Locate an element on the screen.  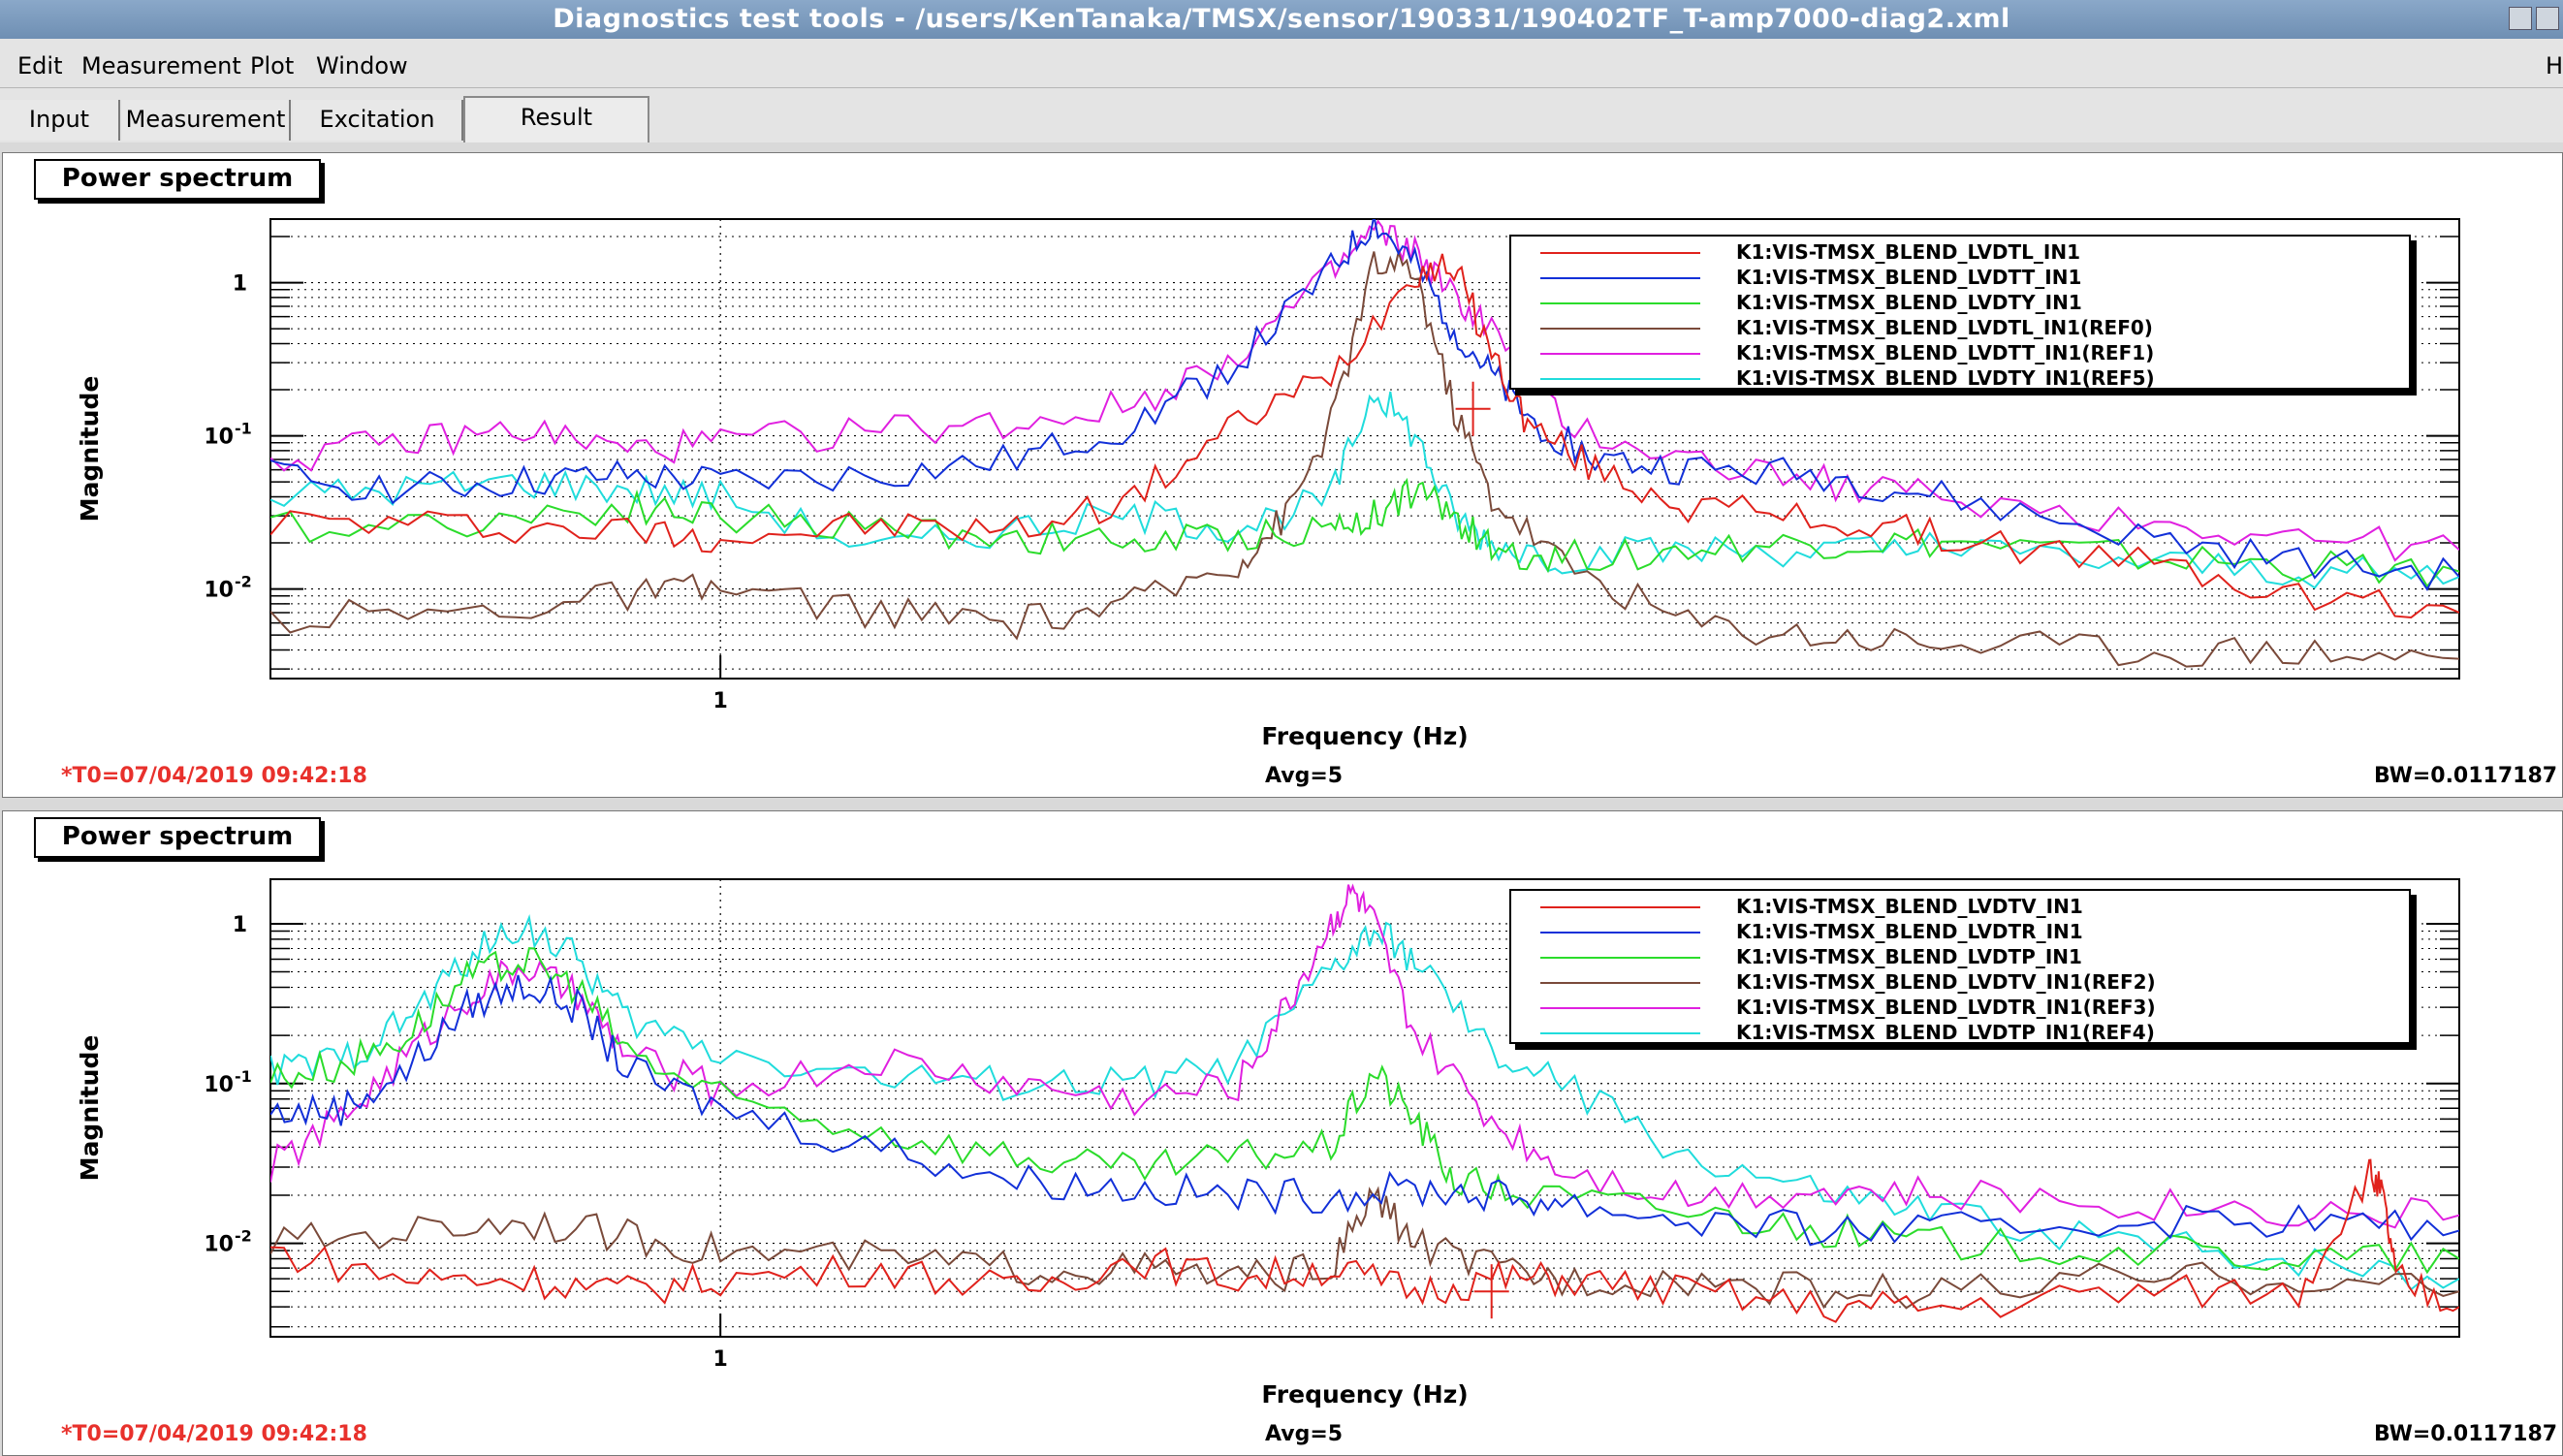
legend-entry: K1:VIS-TMSX_BLEND_LVDTT_IN1(REF1) is located at coordinates (1960, 354).